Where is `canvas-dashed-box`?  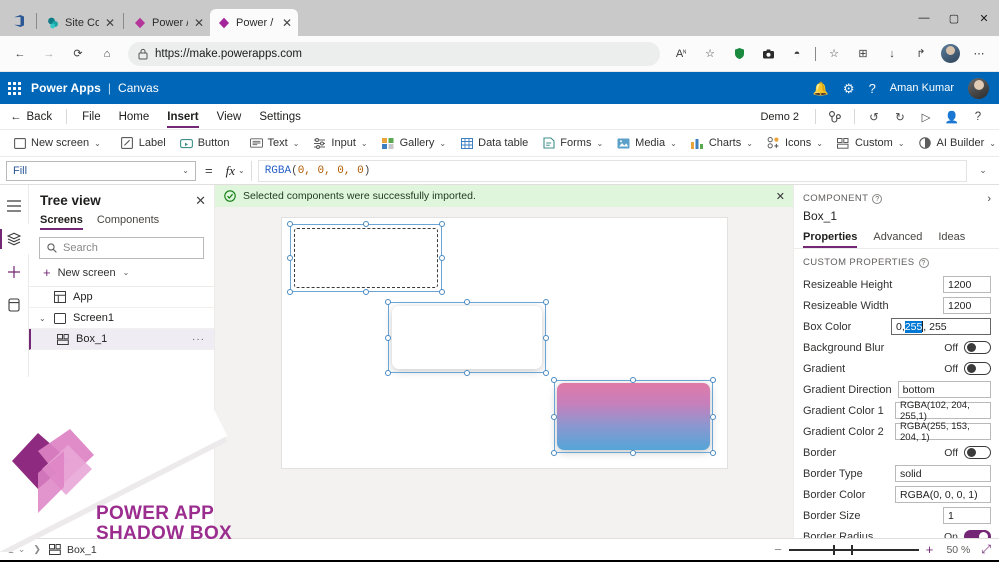 canvas-dashed-box is located at coordinates (365, 258).